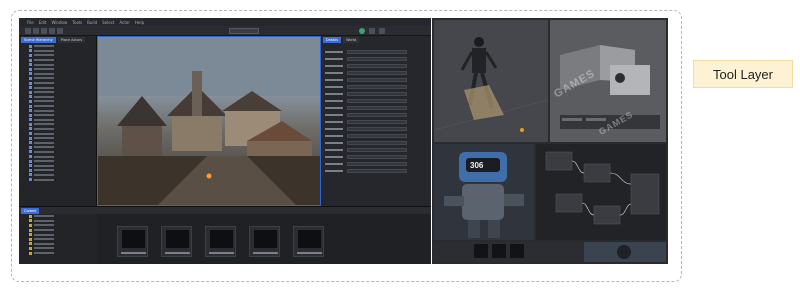 Image resolution: width=800 pixels, height=290 pixels. I want to click on menu-item: Tools, so click(77, 22).